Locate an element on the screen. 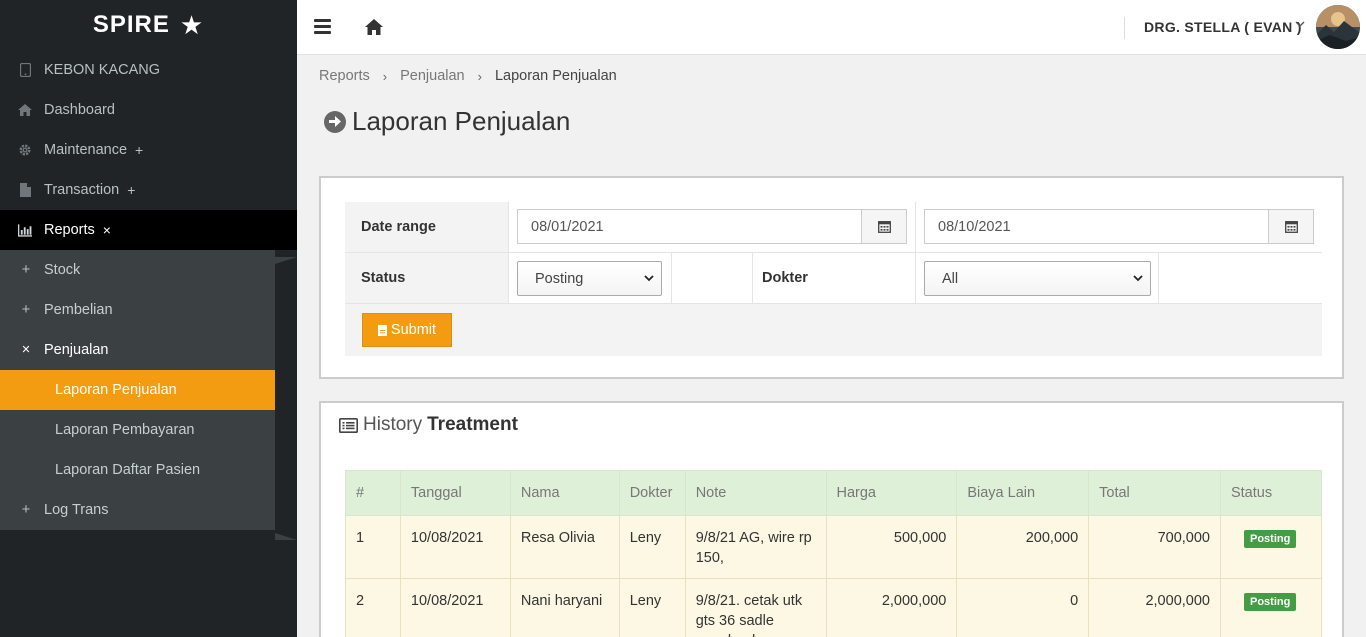  breadcrumb: Reports › Penjualan › Laporan Penjualan is located at coordinates (468, 76).